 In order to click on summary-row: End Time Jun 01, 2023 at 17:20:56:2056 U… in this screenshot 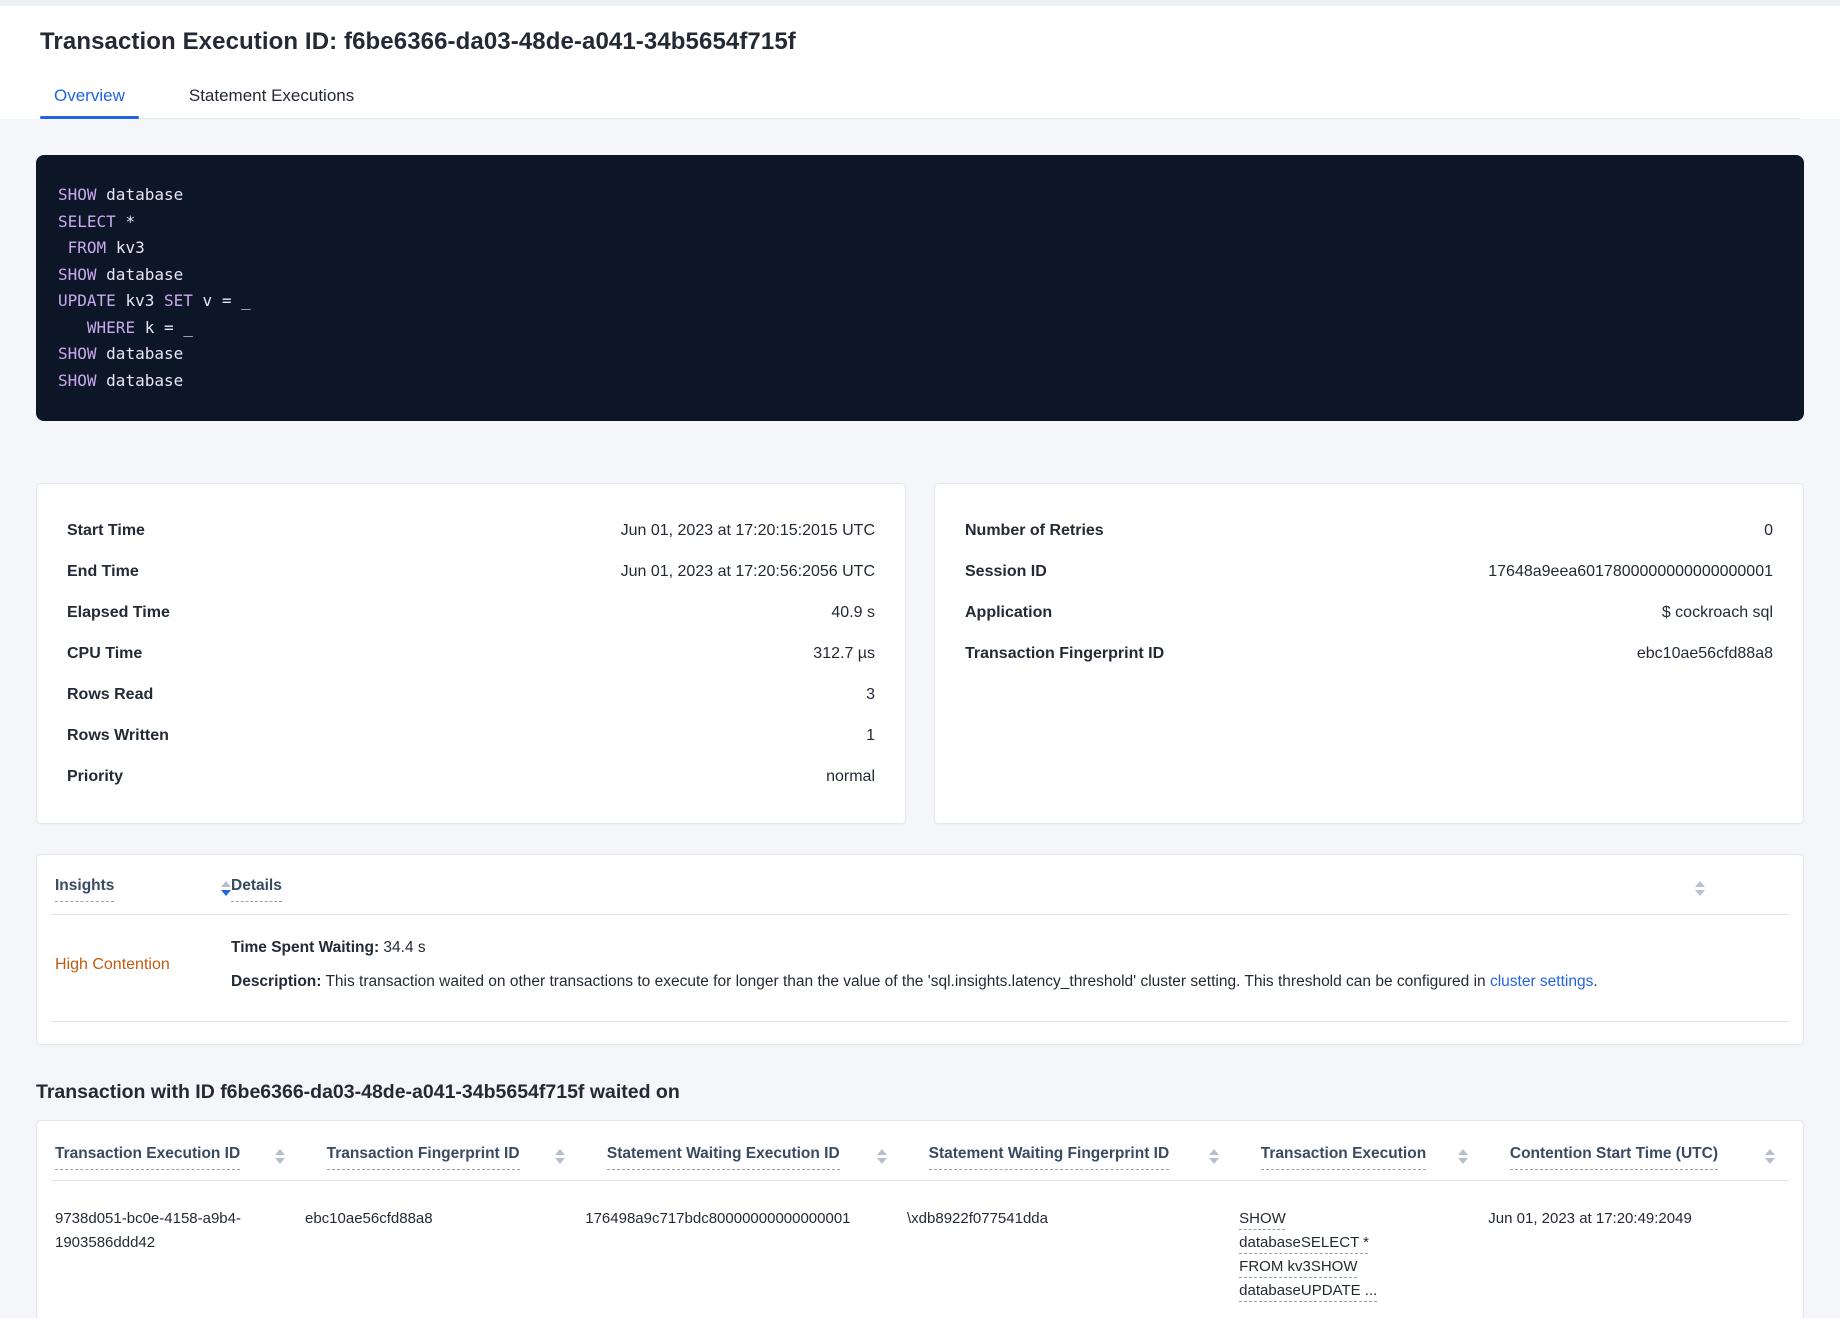, I will do `click(471, 571)`.